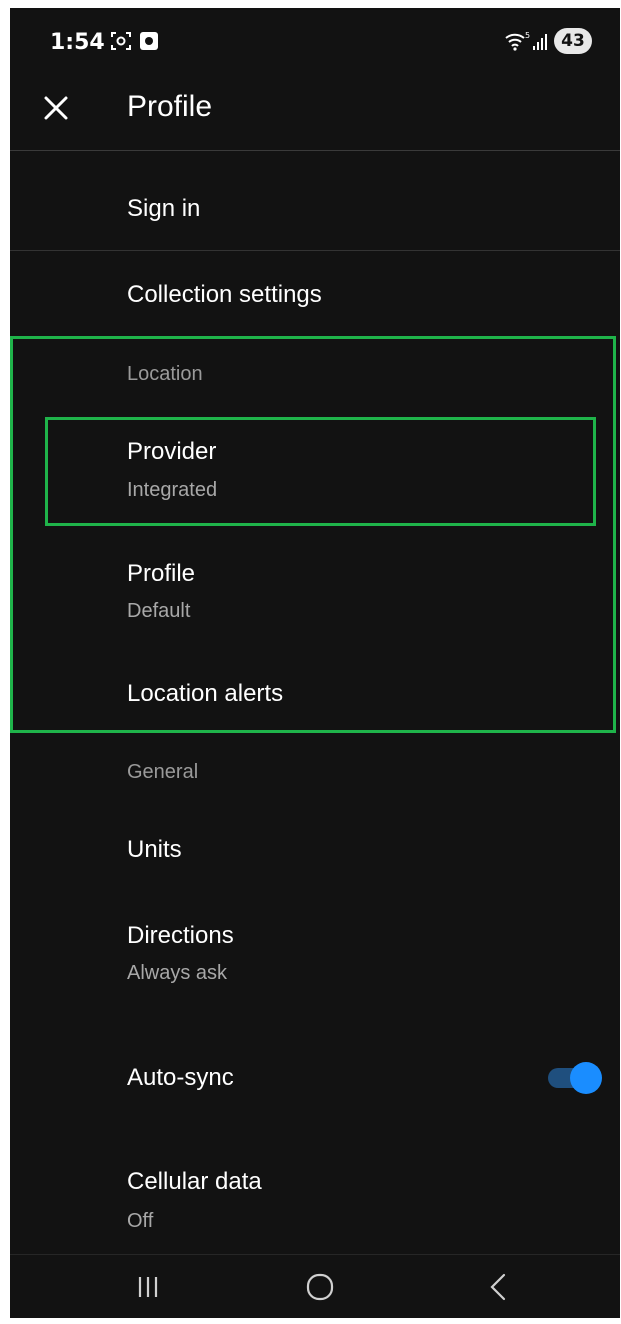 Image resolution: width=621 pixels, height=1324 pixels. What do you see at coordinates (121, 41) in the screenshot?
I see `screenshot-icon` at bounding box center [121, 41].